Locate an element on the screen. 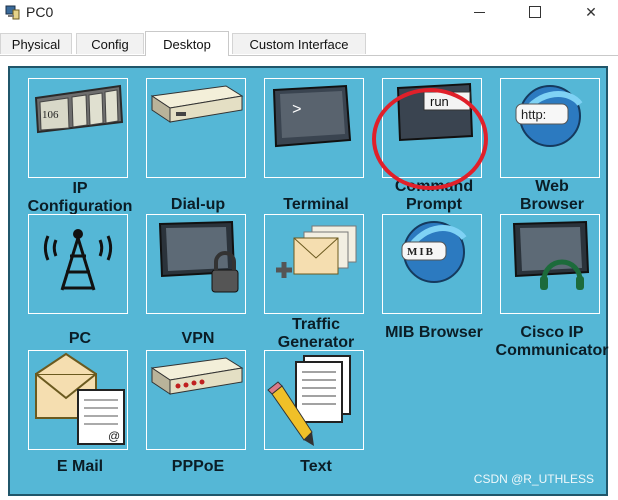 The height and width of the screenshot is (500, 618). app-label: Command Prompt is located at coordinates (434, 195).